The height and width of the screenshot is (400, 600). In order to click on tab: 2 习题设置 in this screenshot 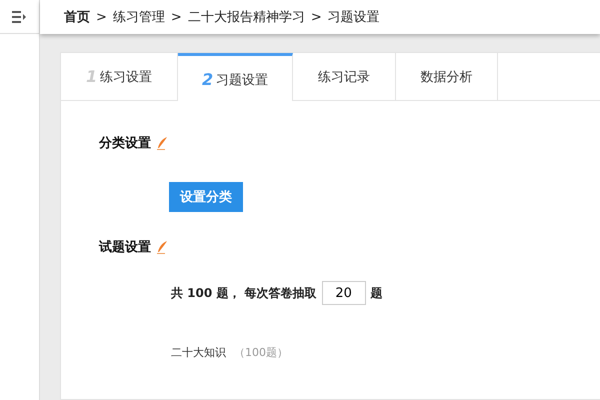, I will do `click(235, 77)`.